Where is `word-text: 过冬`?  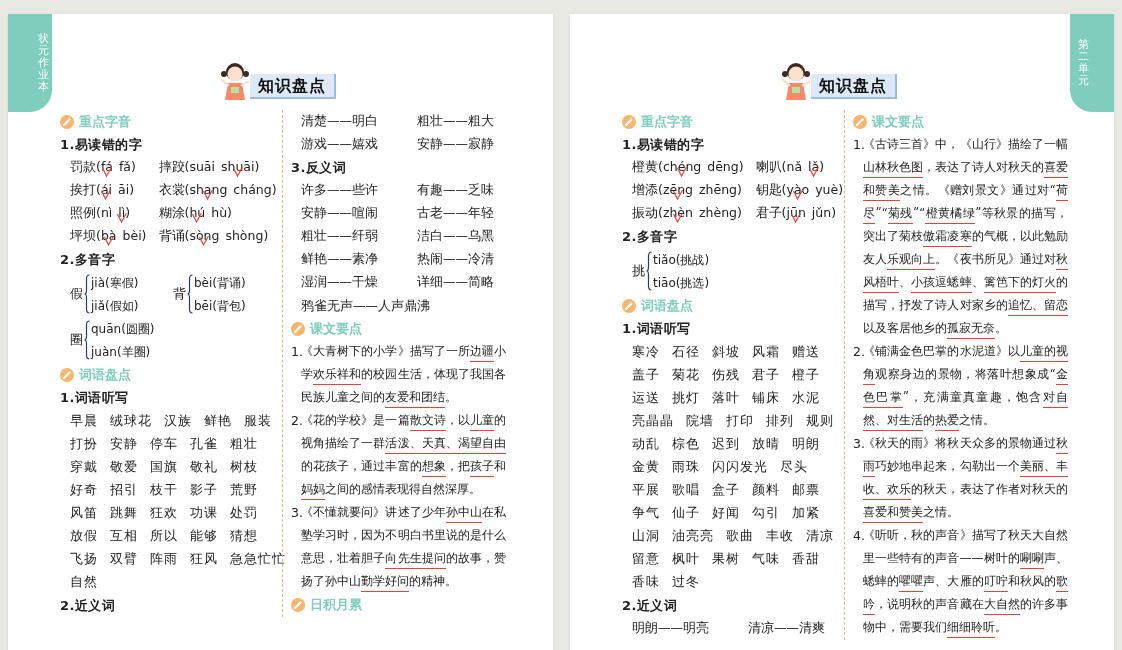
word-text: 过冬 is located at coordinates (686, 582).